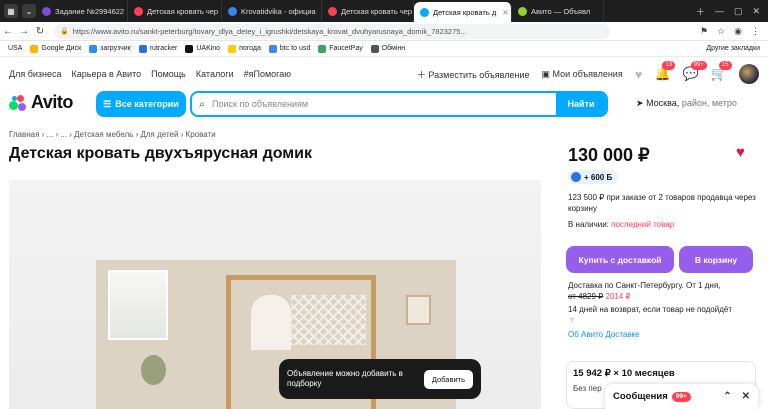 Image resolution: width=768 pixels, height=409 pixels. What do you see at coordinates (244, 48) in the screenshot?
I see `bookmark-item: погода` at bounding box center [244, 48].